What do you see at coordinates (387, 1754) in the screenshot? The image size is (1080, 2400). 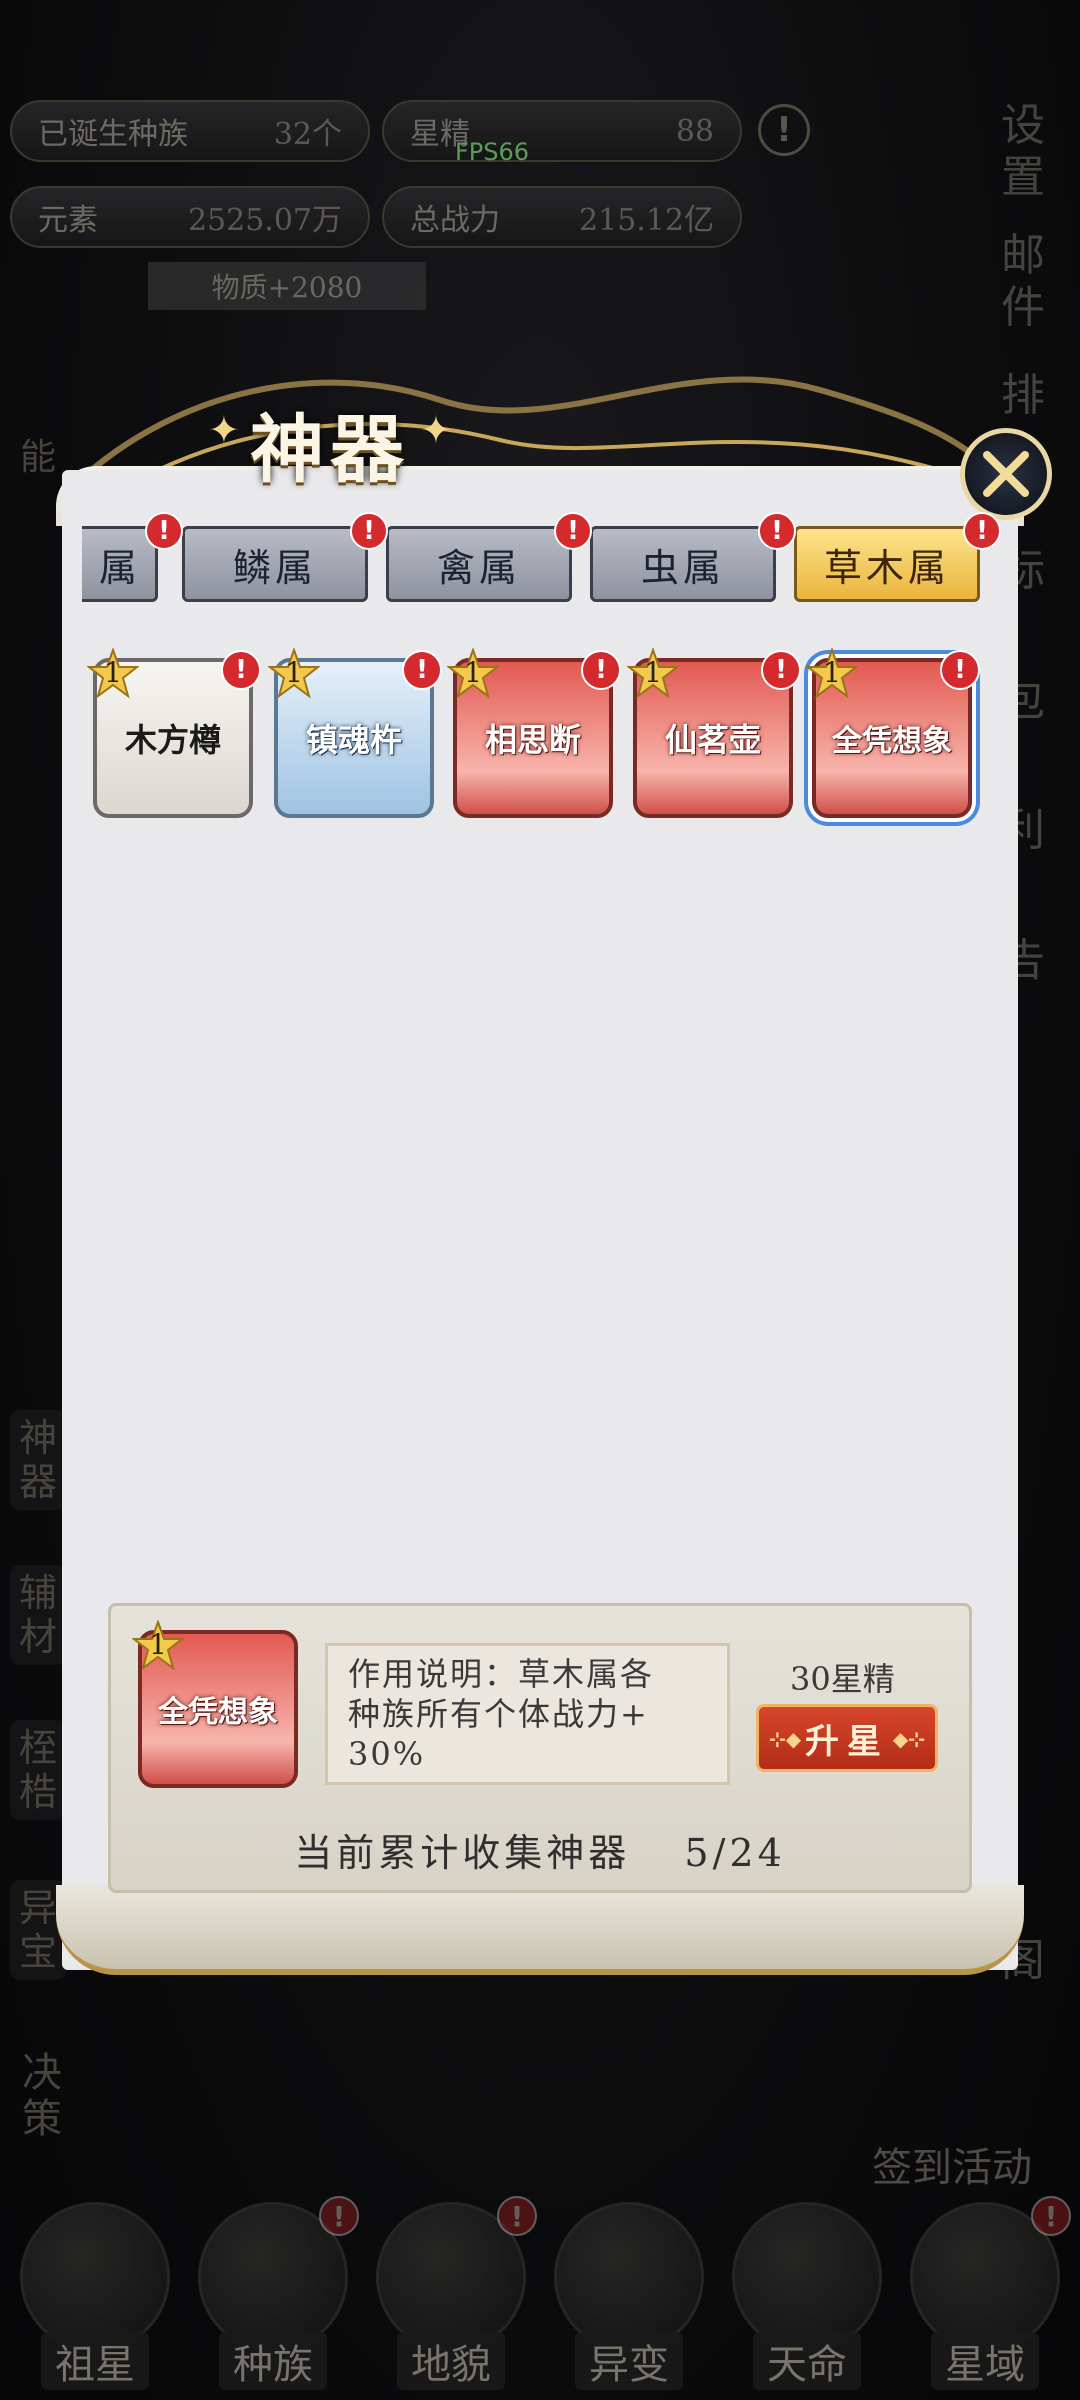 I see `desc-line: 30%` at bounding box center [387, 1754].